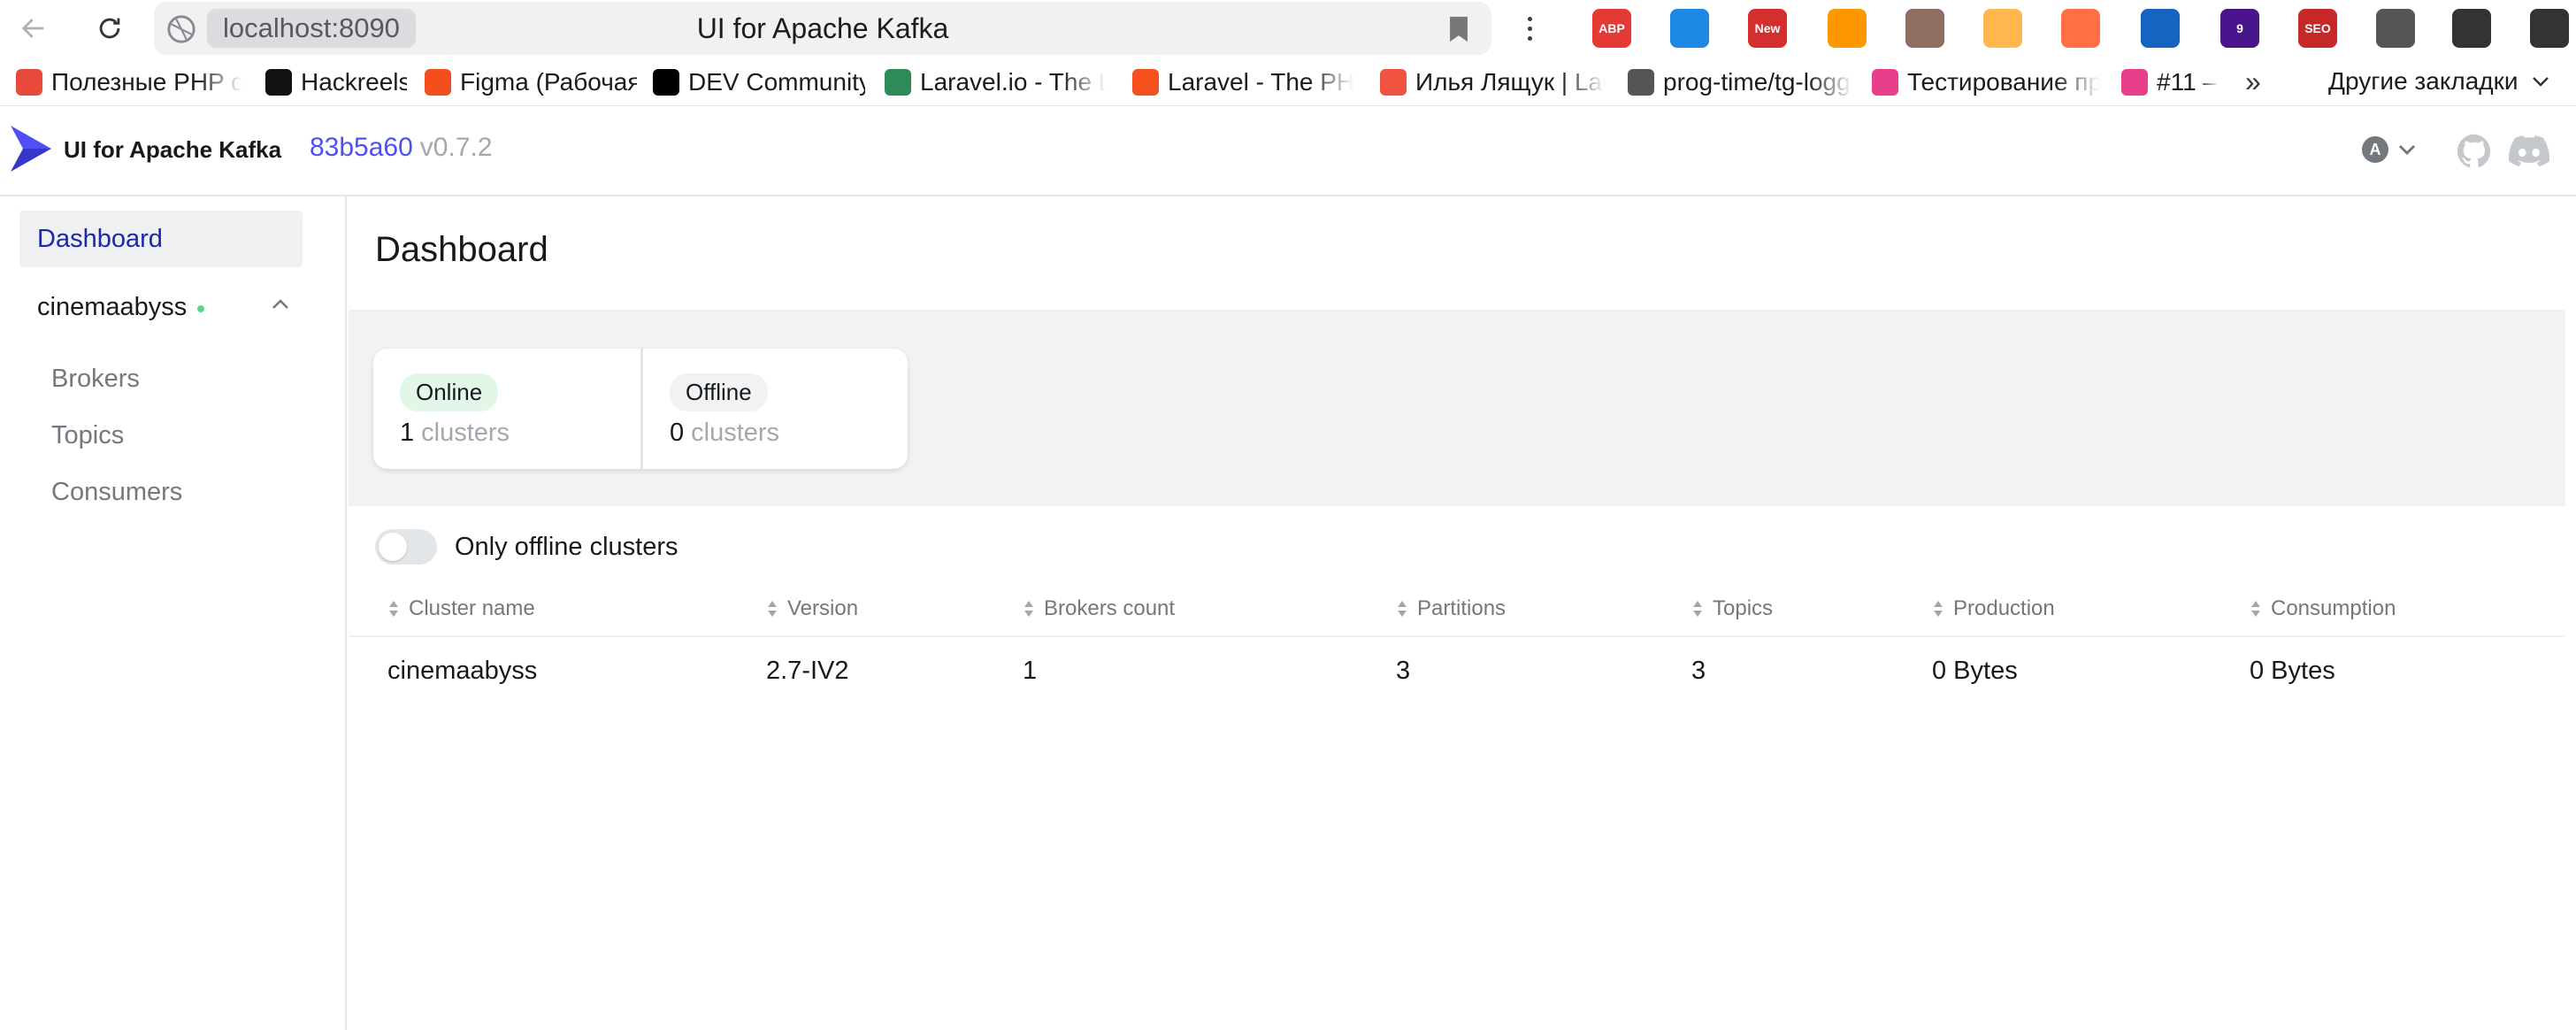 The image size is (2576, 1030). I want to click on puzzle-icon, so click(2471, 28).